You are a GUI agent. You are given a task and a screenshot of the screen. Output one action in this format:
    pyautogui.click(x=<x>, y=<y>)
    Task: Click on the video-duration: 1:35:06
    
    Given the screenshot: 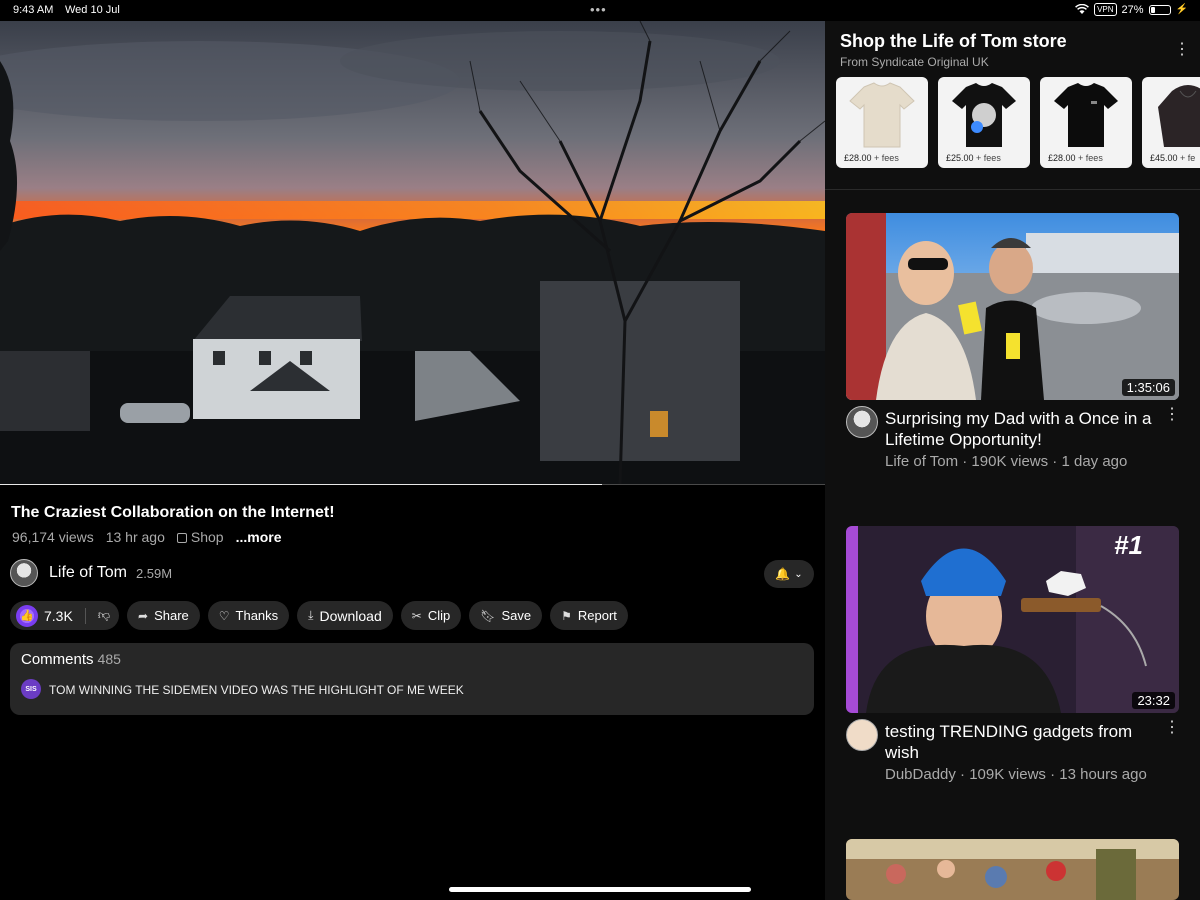 What is the action you would take?
    pyautogui.click(x=1148, y=387)
    